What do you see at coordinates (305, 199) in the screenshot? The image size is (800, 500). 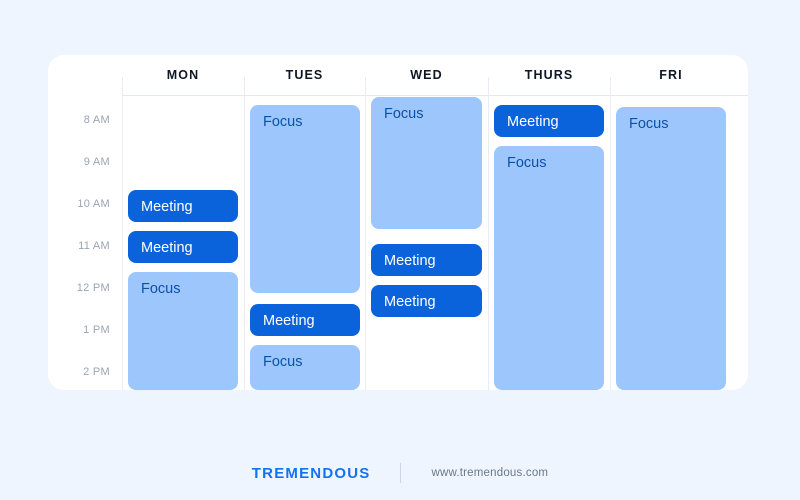 I see `event-tues-focus-1: Focus` at bounding box center [305, 199].